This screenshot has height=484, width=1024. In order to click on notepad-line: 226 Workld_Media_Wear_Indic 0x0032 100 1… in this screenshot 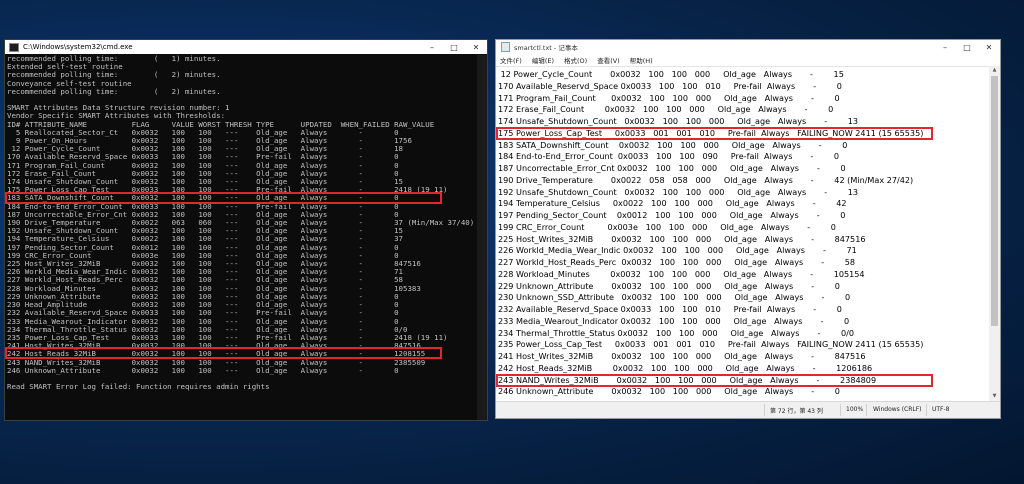, I will do `click(677, 250)`.